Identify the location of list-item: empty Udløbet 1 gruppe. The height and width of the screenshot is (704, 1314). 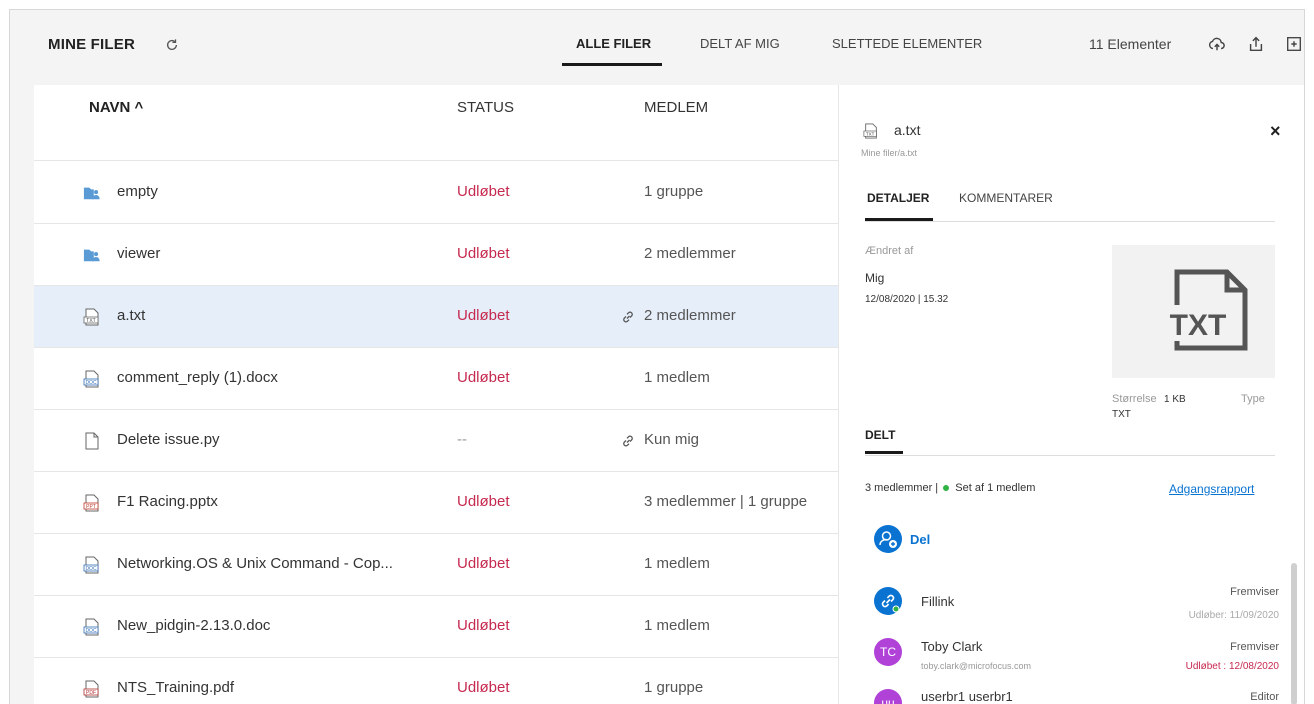
(436, 193).